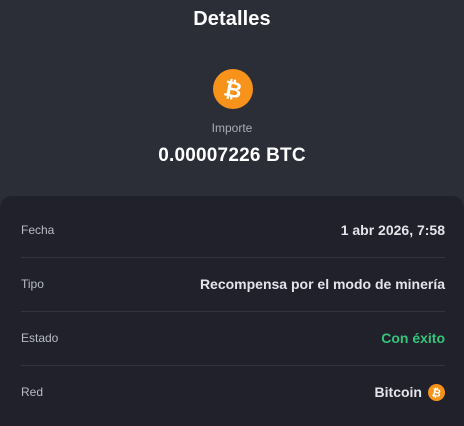 Image resolution: width=464 pixels, height=426 pixels. Describe the element at coordinates (322, 284) in the screenshot. I see `type-value: Recompensa por el modo de minería` at that location.